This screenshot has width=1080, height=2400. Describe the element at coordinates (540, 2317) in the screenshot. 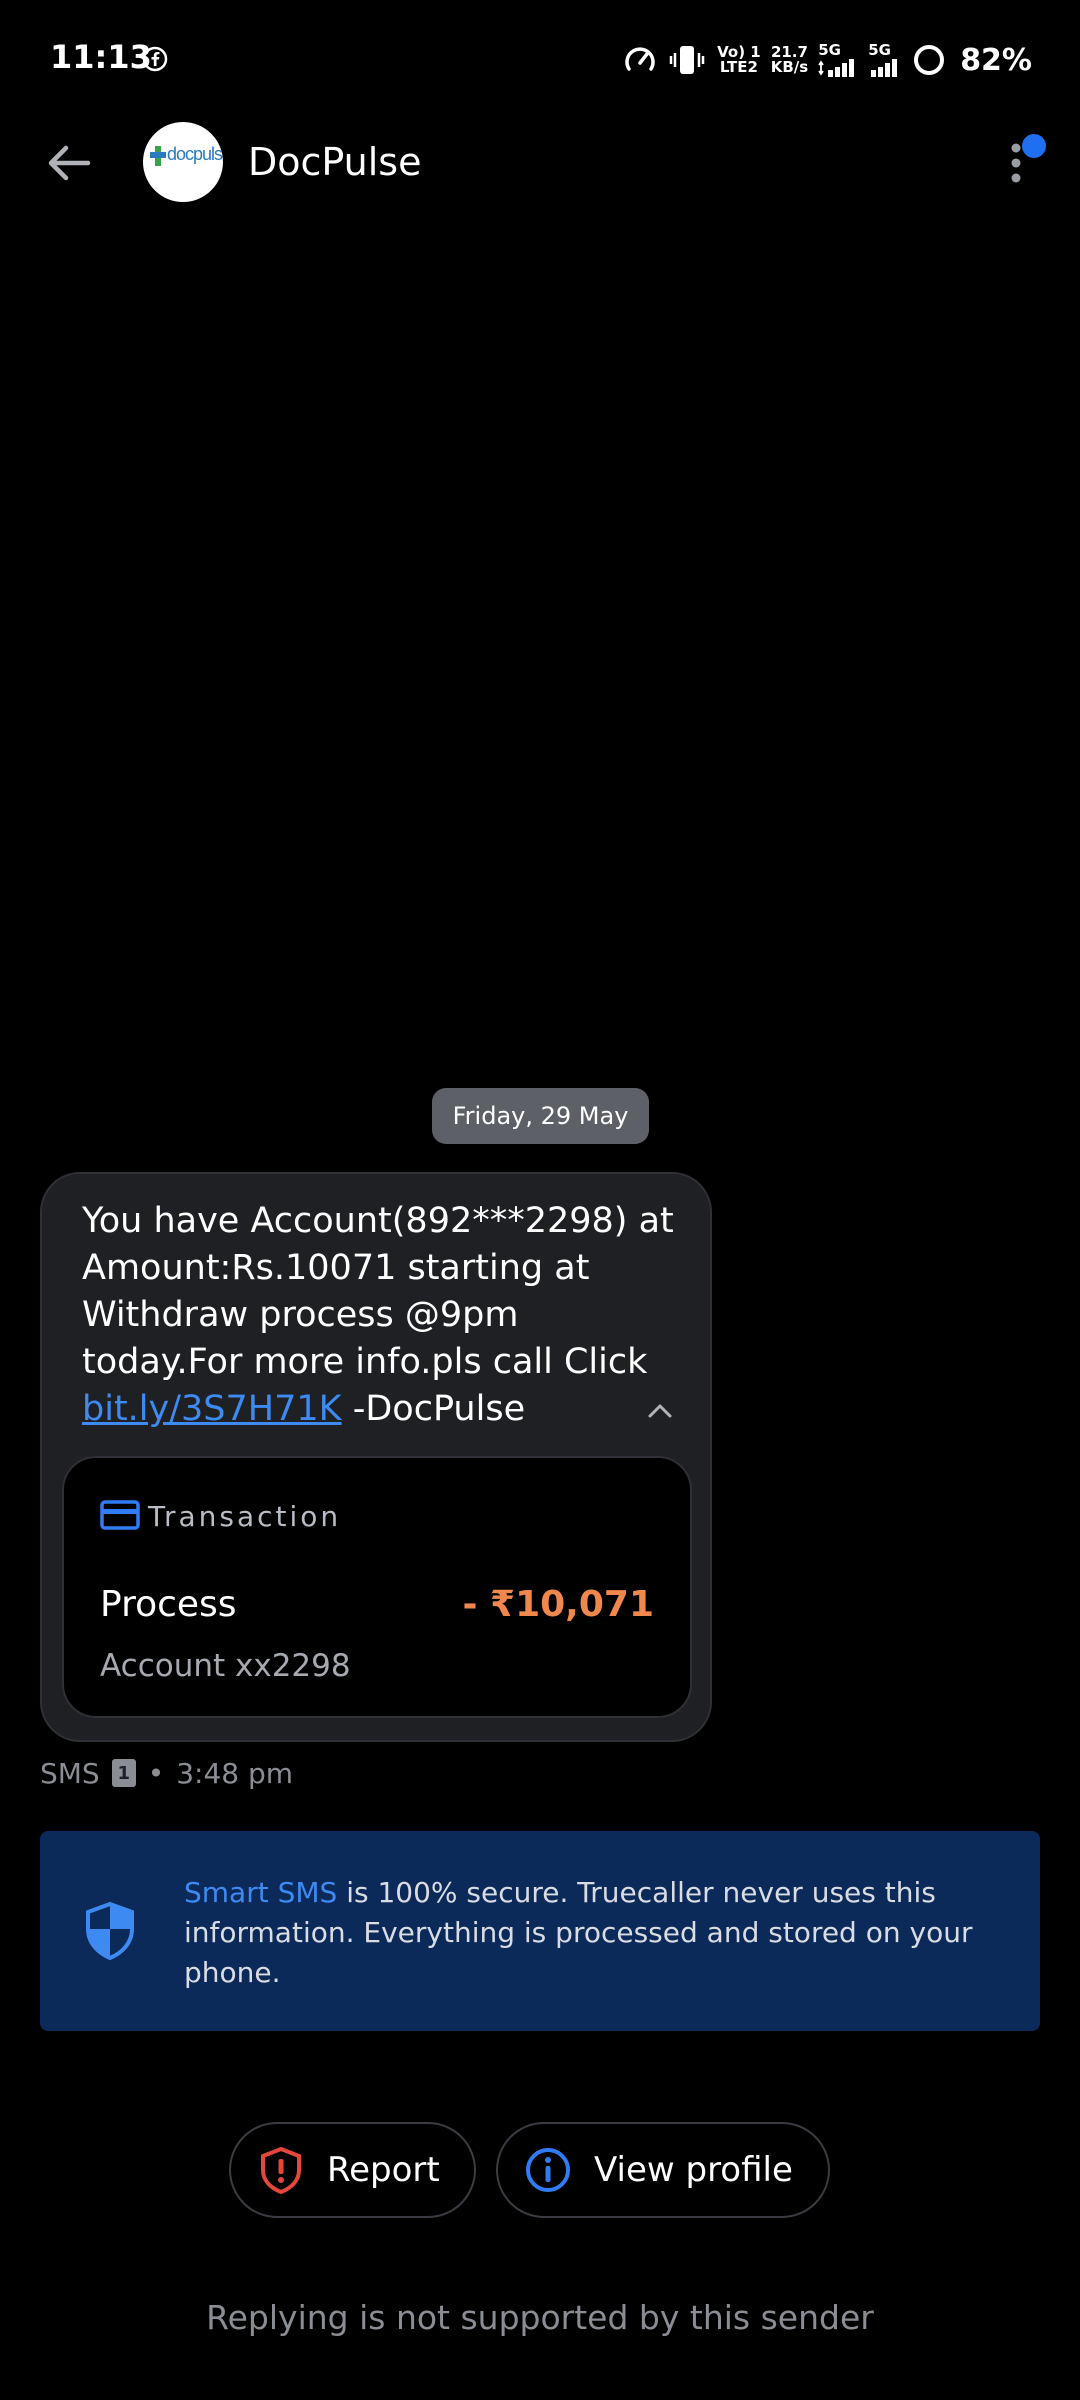

I see `reply-unsupported-note: Replying is not supported by this sender` at that location.